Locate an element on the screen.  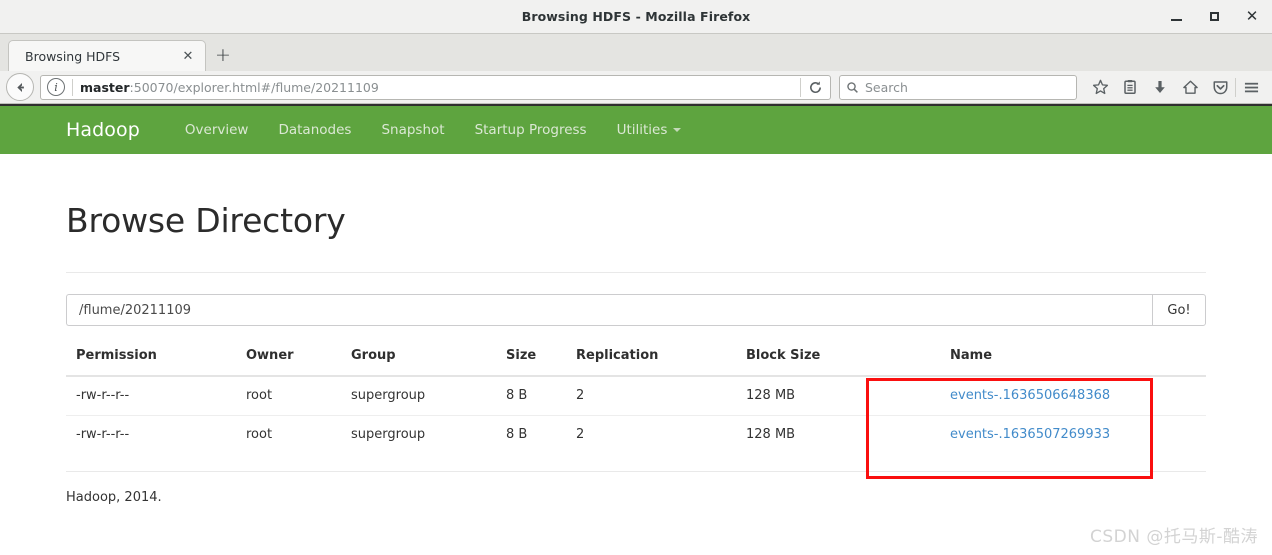
nav-item-datanodes: Datanodes is located at coordinates (314, 130).